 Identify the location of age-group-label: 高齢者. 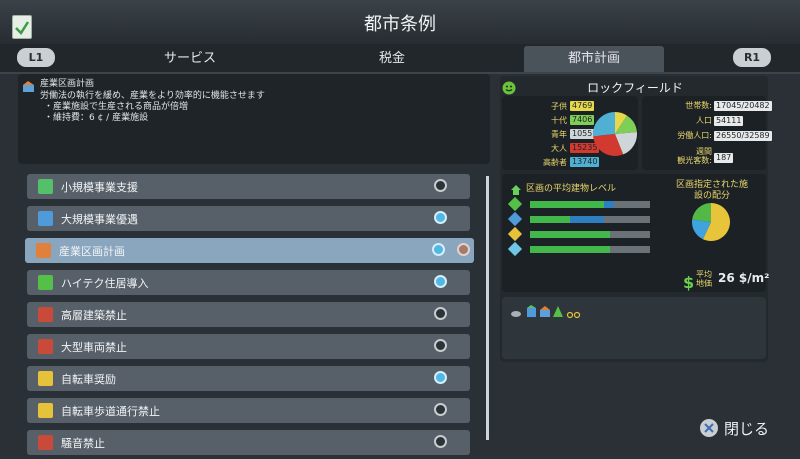
(555, 162).